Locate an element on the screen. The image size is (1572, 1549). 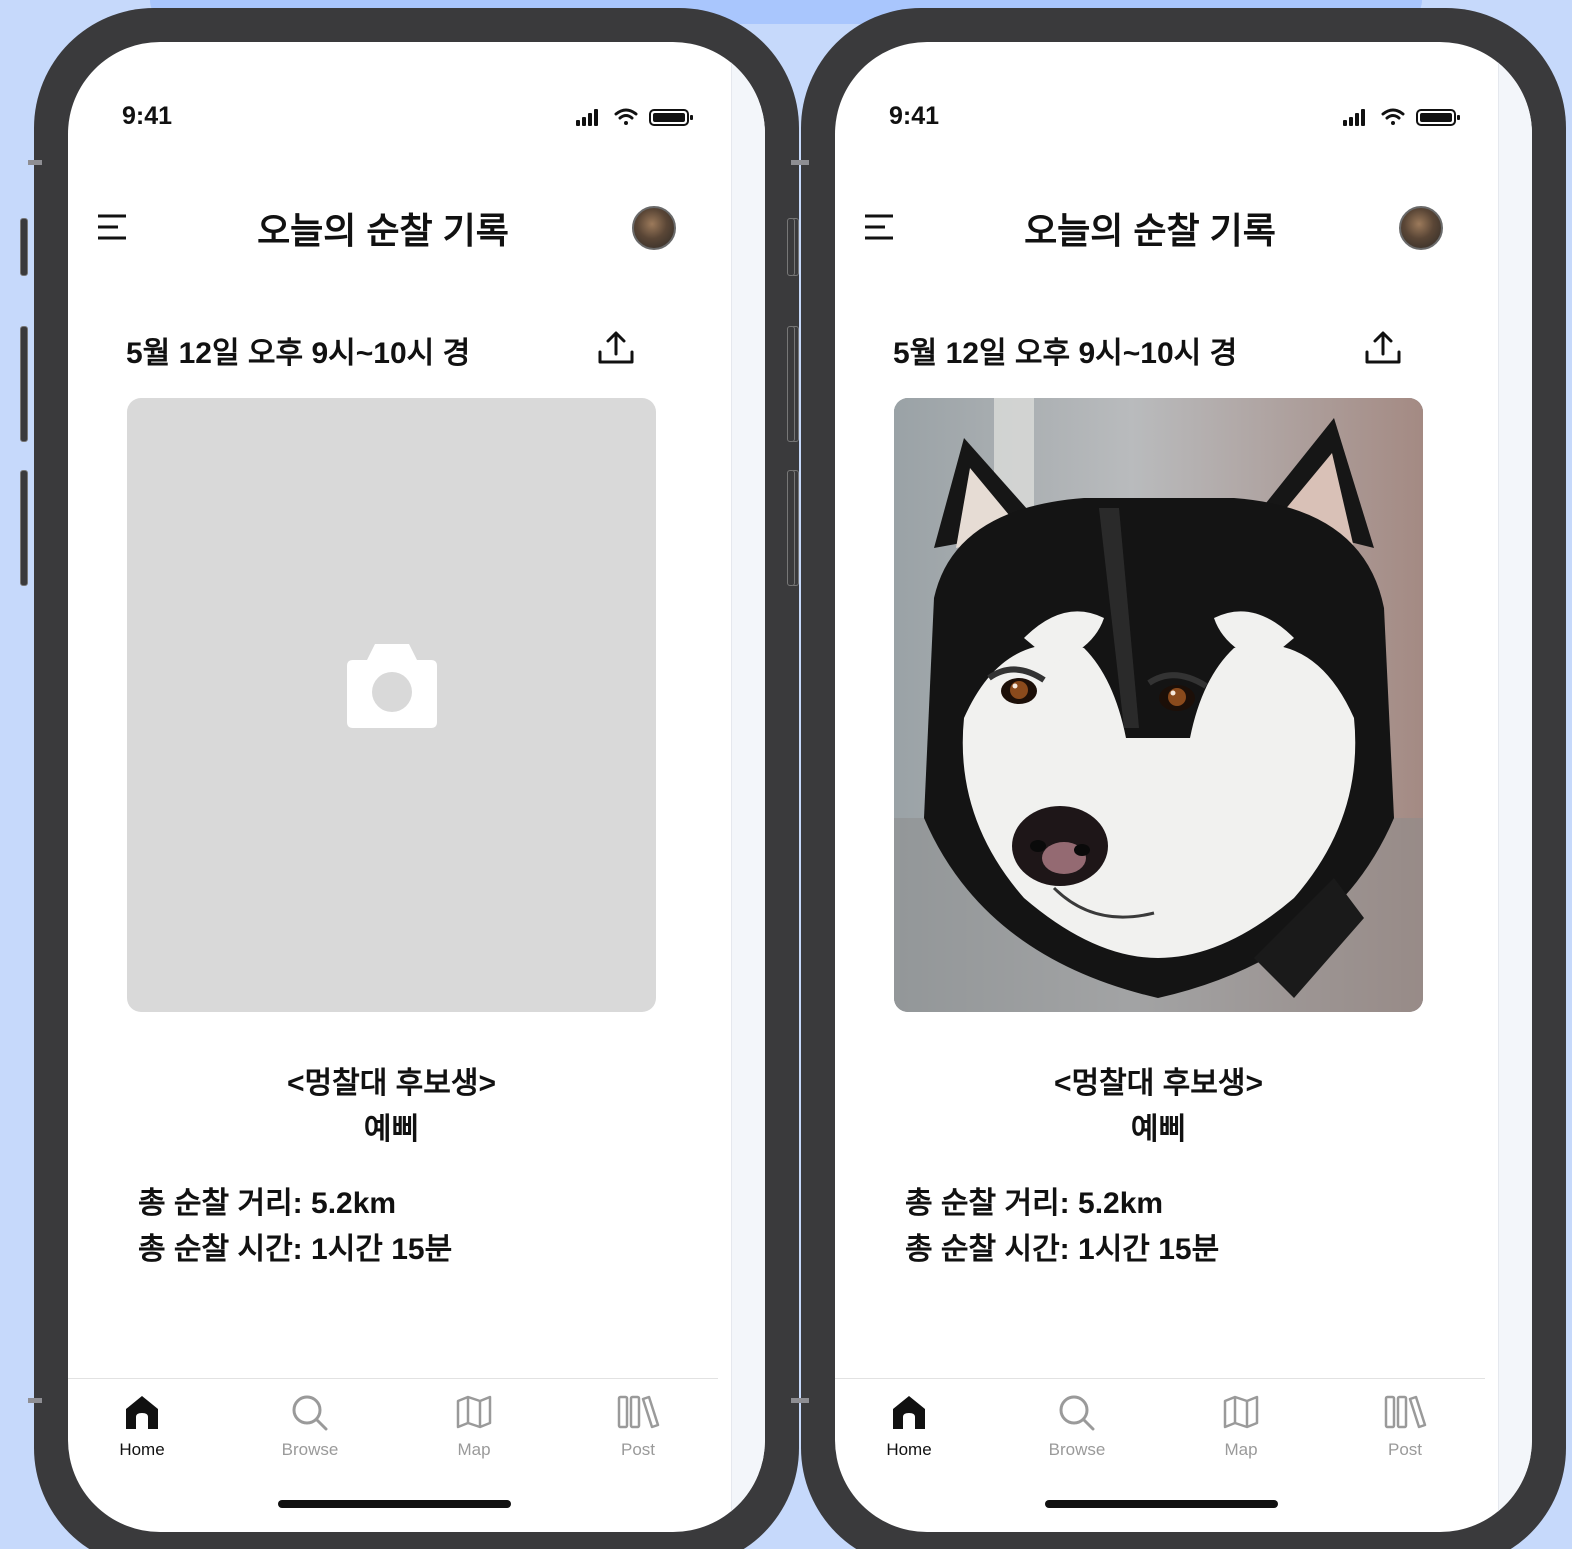
camera-icon is located at coordinates (392, 686).